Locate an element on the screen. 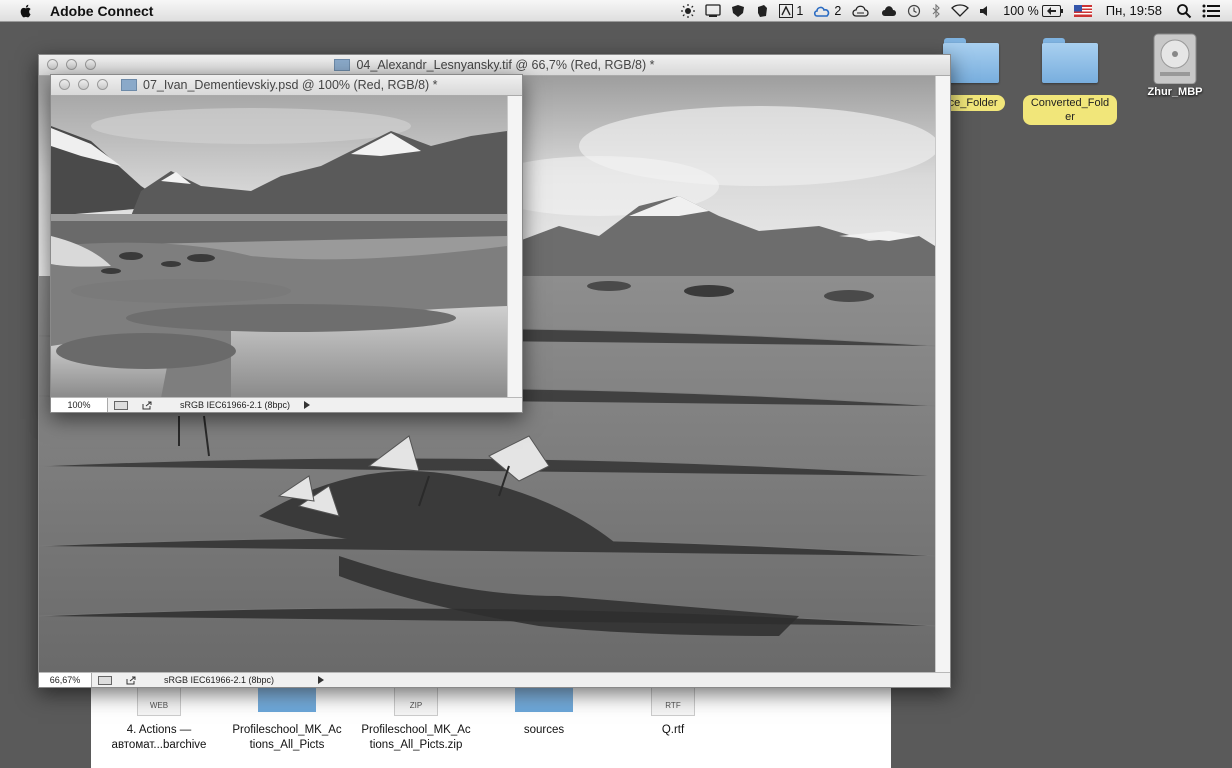 This screenshot has width=1232, height=768. time-machine-icon is located at coordinates (914, 10).